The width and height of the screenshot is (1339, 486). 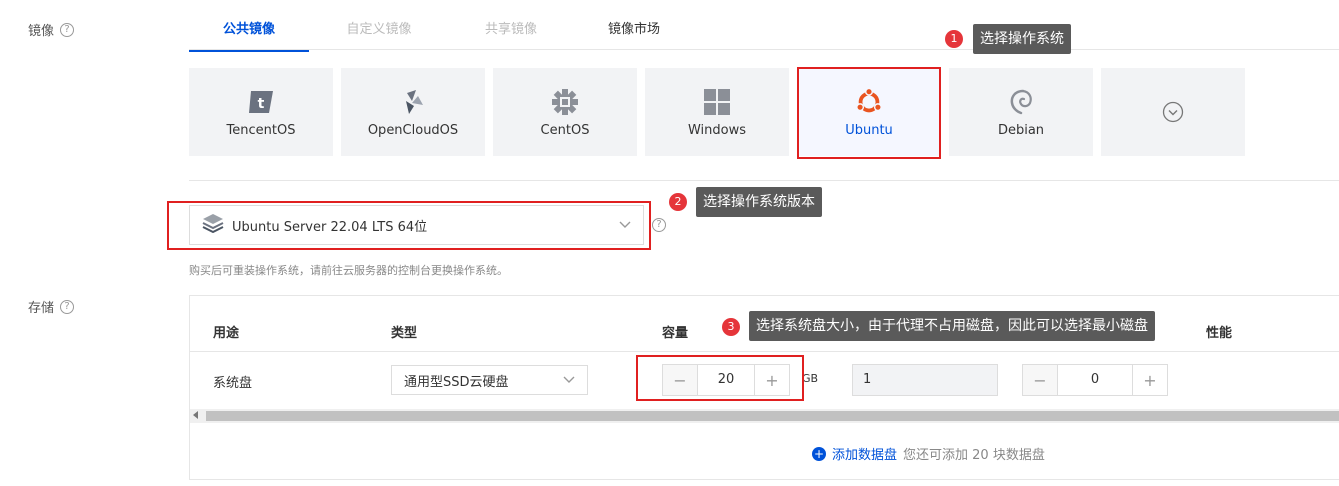 I want to click on capacity-unit: GB, so click(x=810, y=378).